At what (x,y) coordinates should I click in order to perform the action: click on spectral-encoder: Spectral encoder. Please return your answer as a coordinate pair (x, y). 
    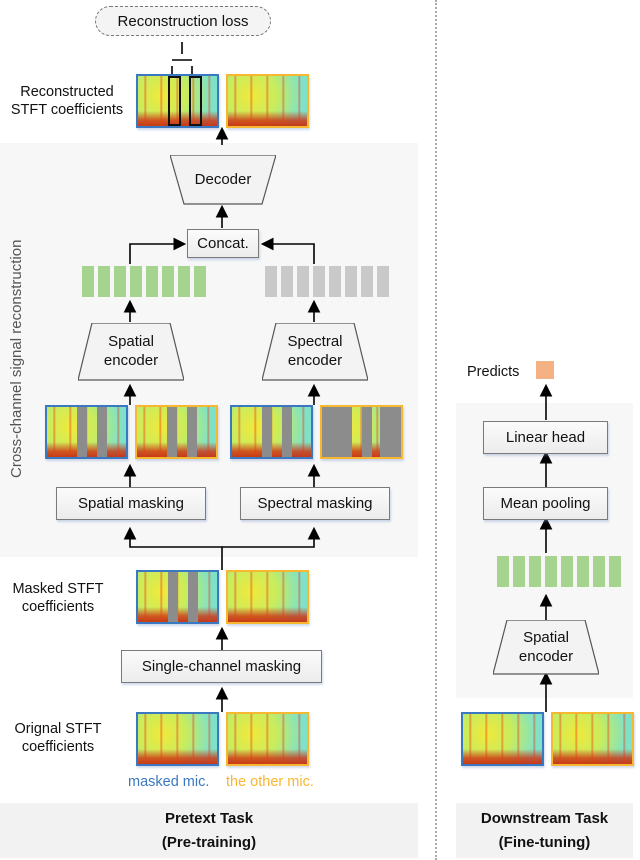
    Looking at the image, I should click on (315, 352).